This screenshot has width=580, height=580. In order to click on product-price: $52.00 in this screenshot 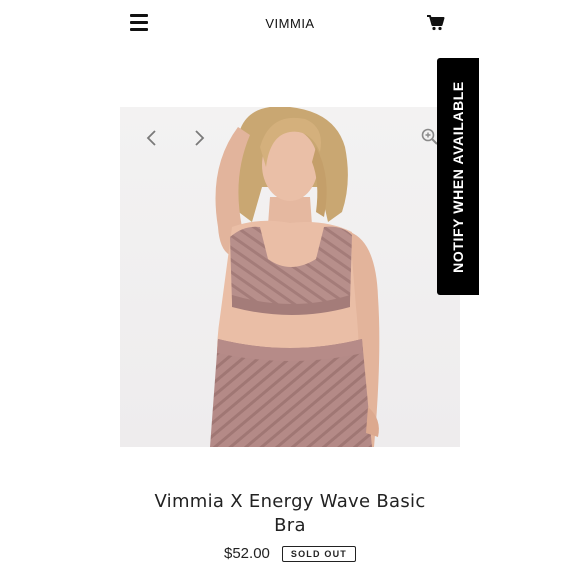, I will do `click(247, 553)`.